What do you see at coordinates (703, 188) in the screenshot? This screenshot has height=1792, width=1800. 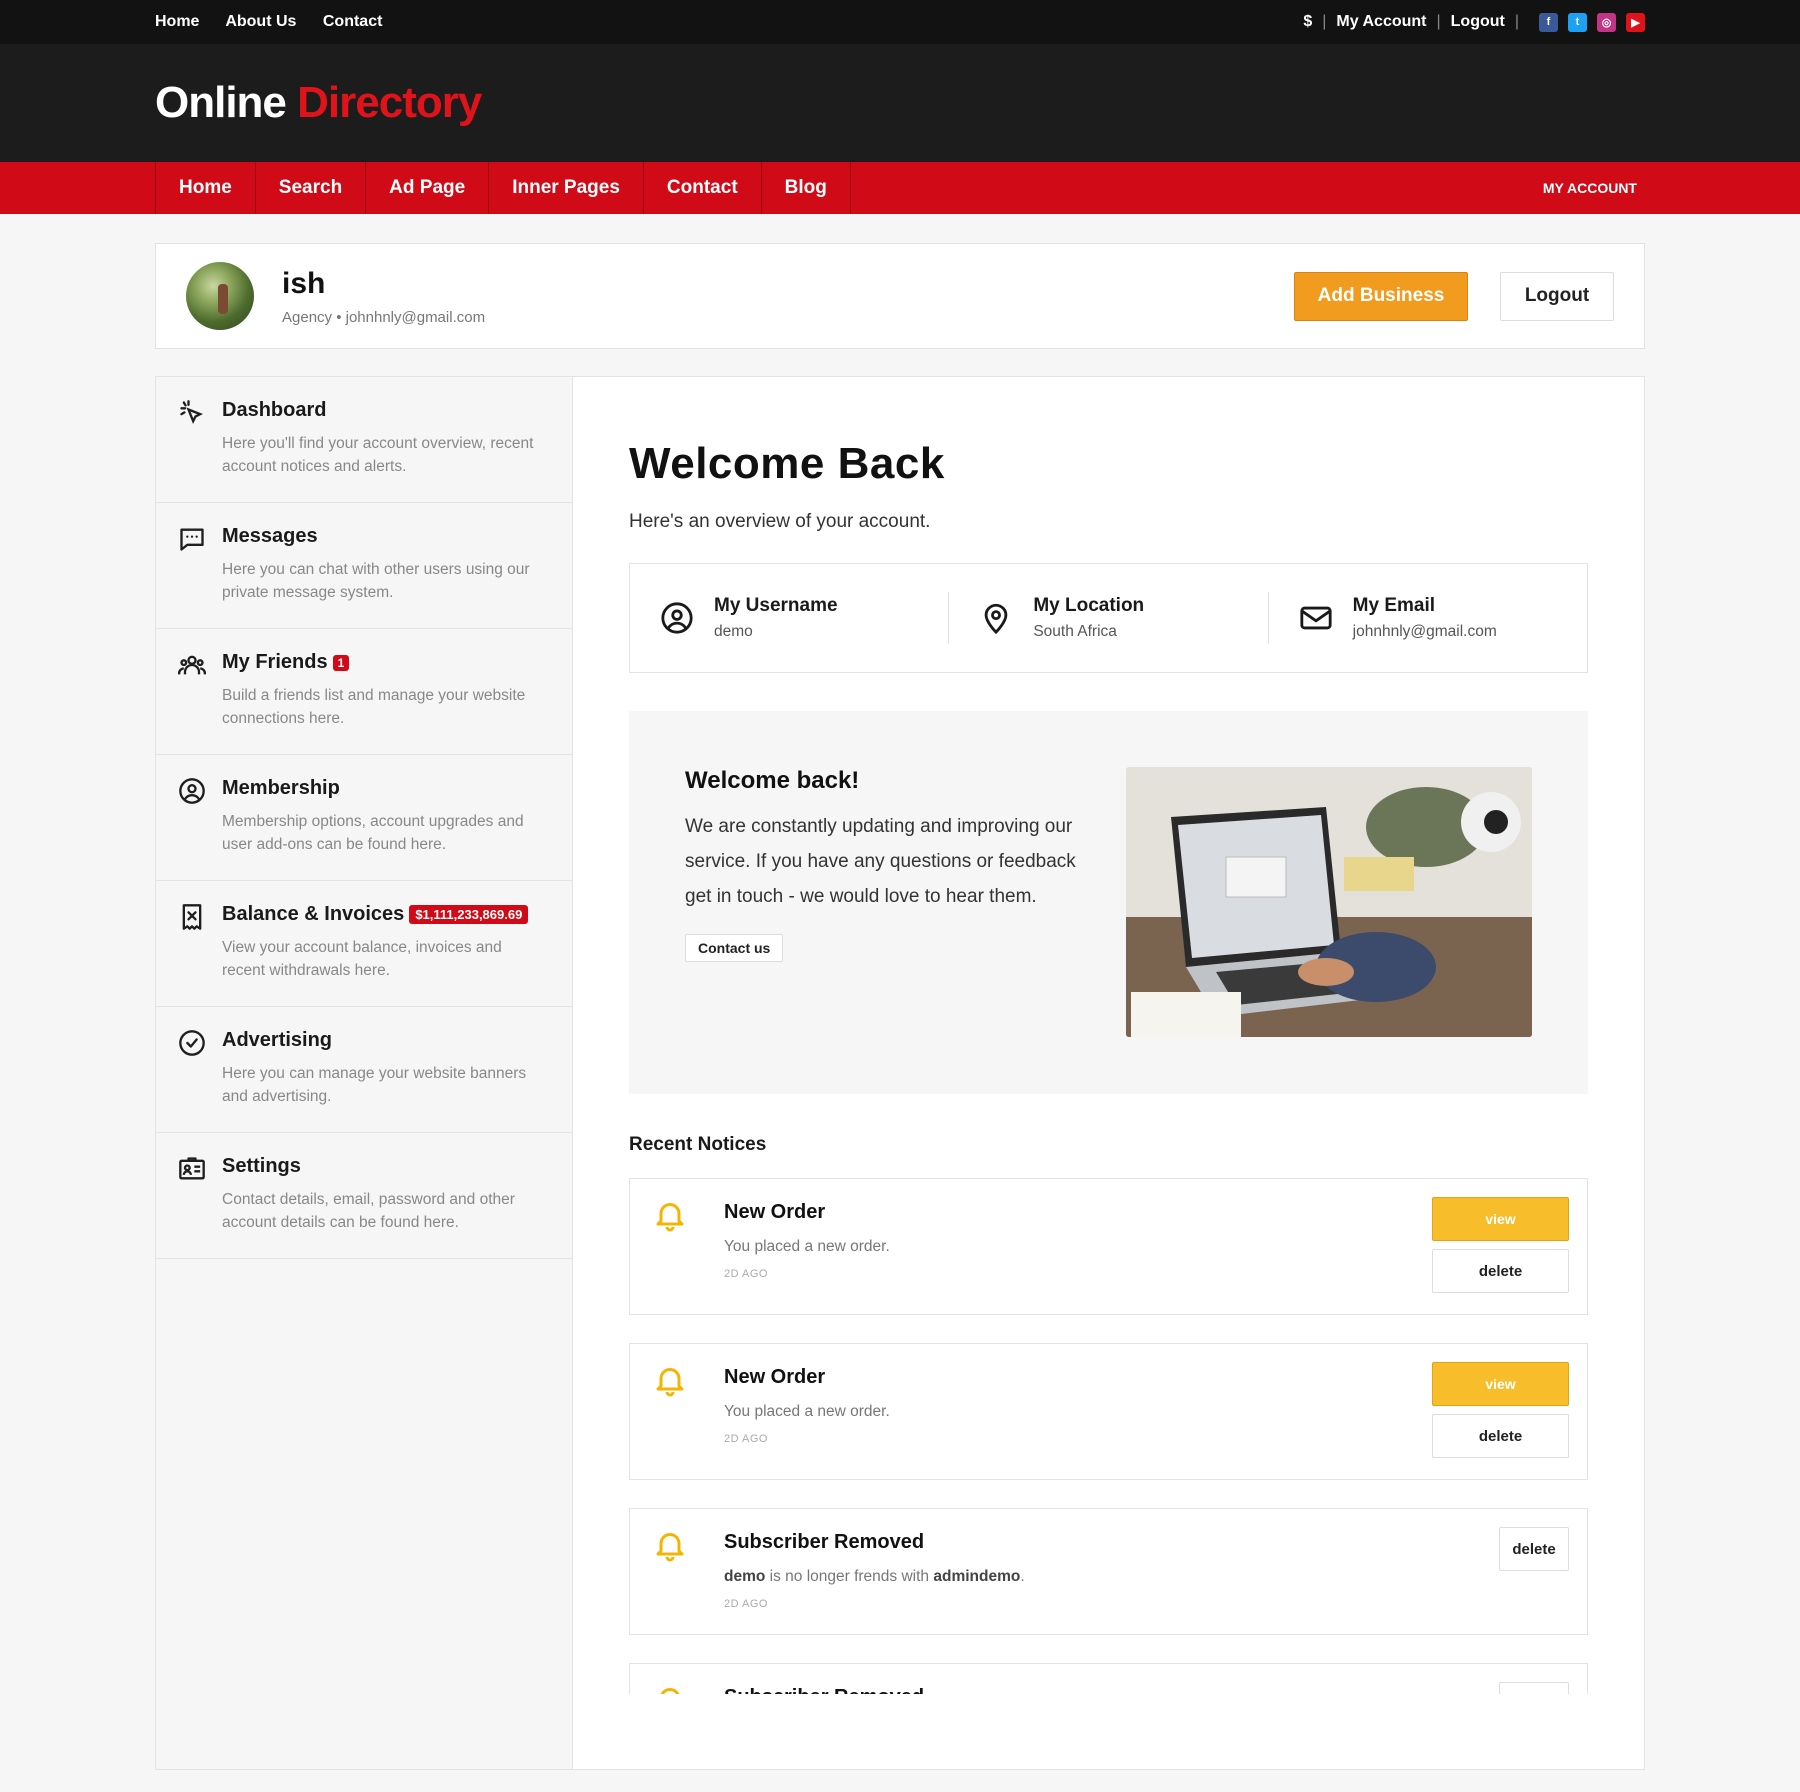 I see `nav-contact: Contact` at bounding box center [703, 188].